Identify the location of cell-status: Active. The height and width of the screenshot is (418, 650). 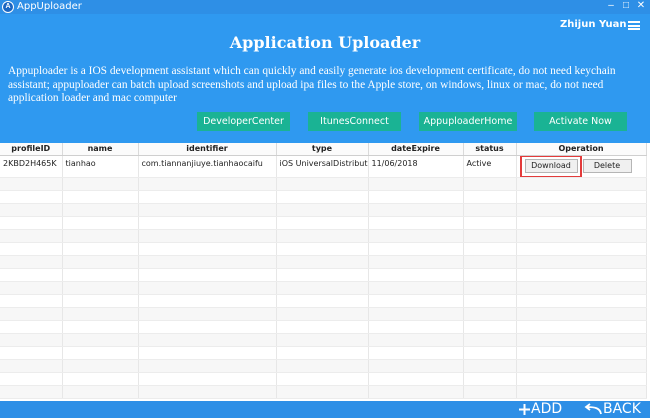
(490, 166).